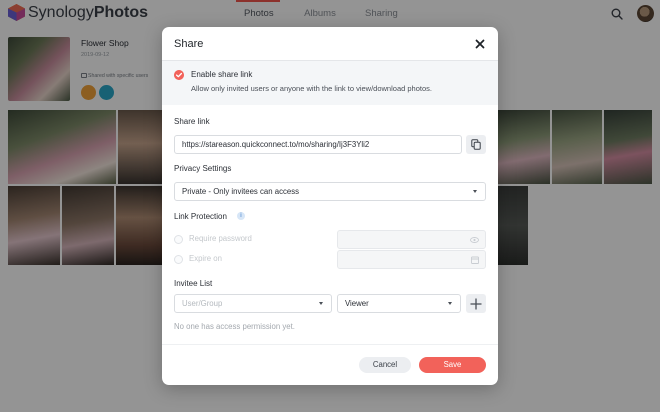 The width and height of the screenshot is (660, 412). Describe the element at coordinates (240, 191) in the screenshot. I see `privacy-select-value: Private - Only invitees can access` at that location.